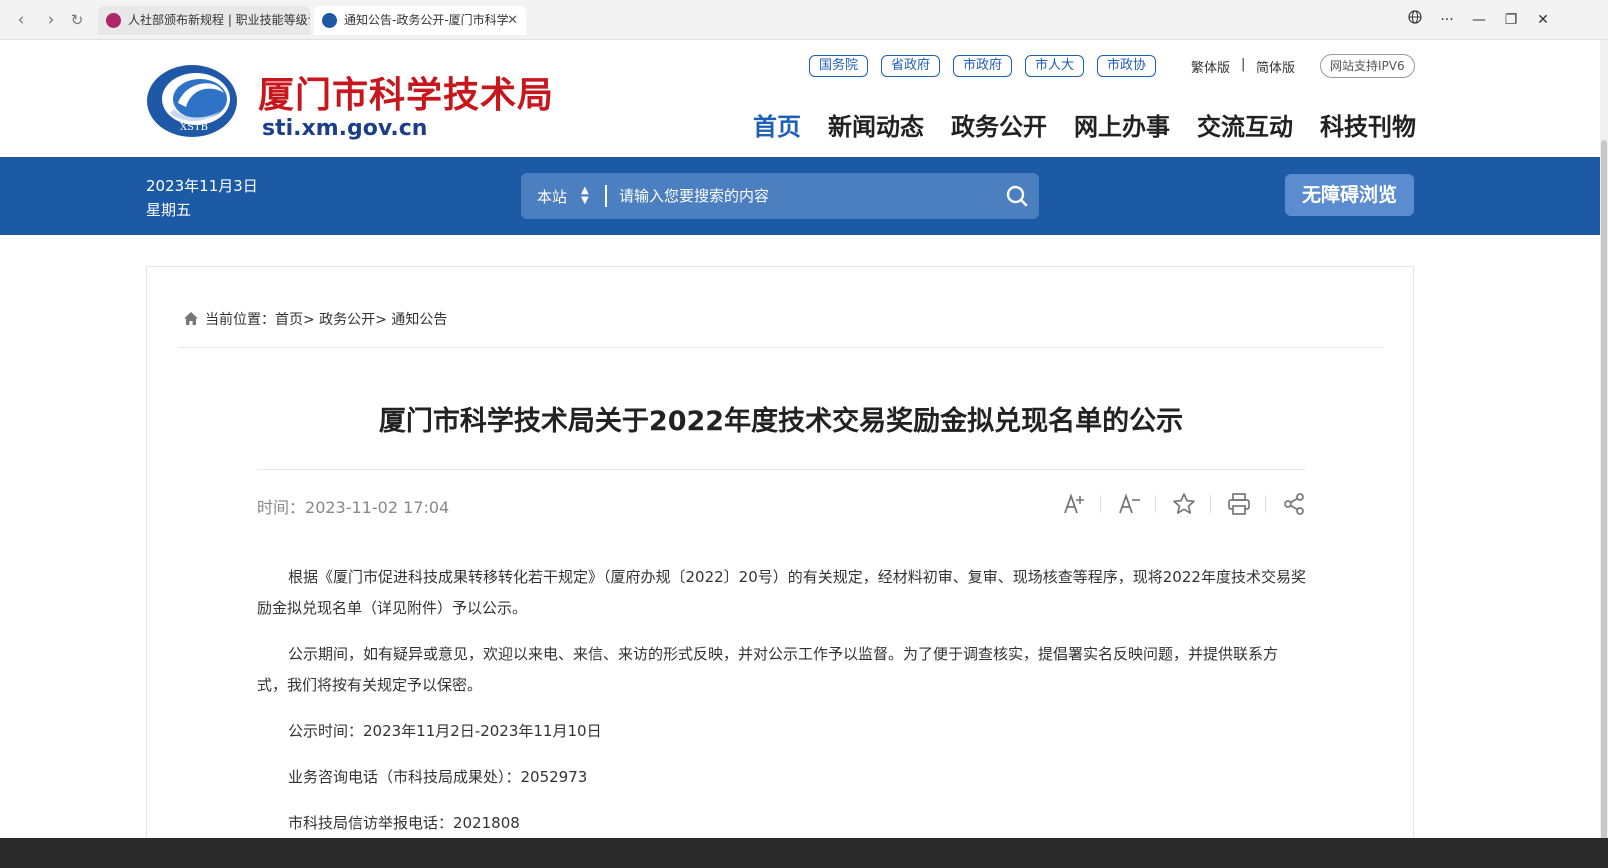 The height and width of the screenshot is (868, 1608). I want to click on site-domain: sti.xm.gov.cn, so click(345, 128).